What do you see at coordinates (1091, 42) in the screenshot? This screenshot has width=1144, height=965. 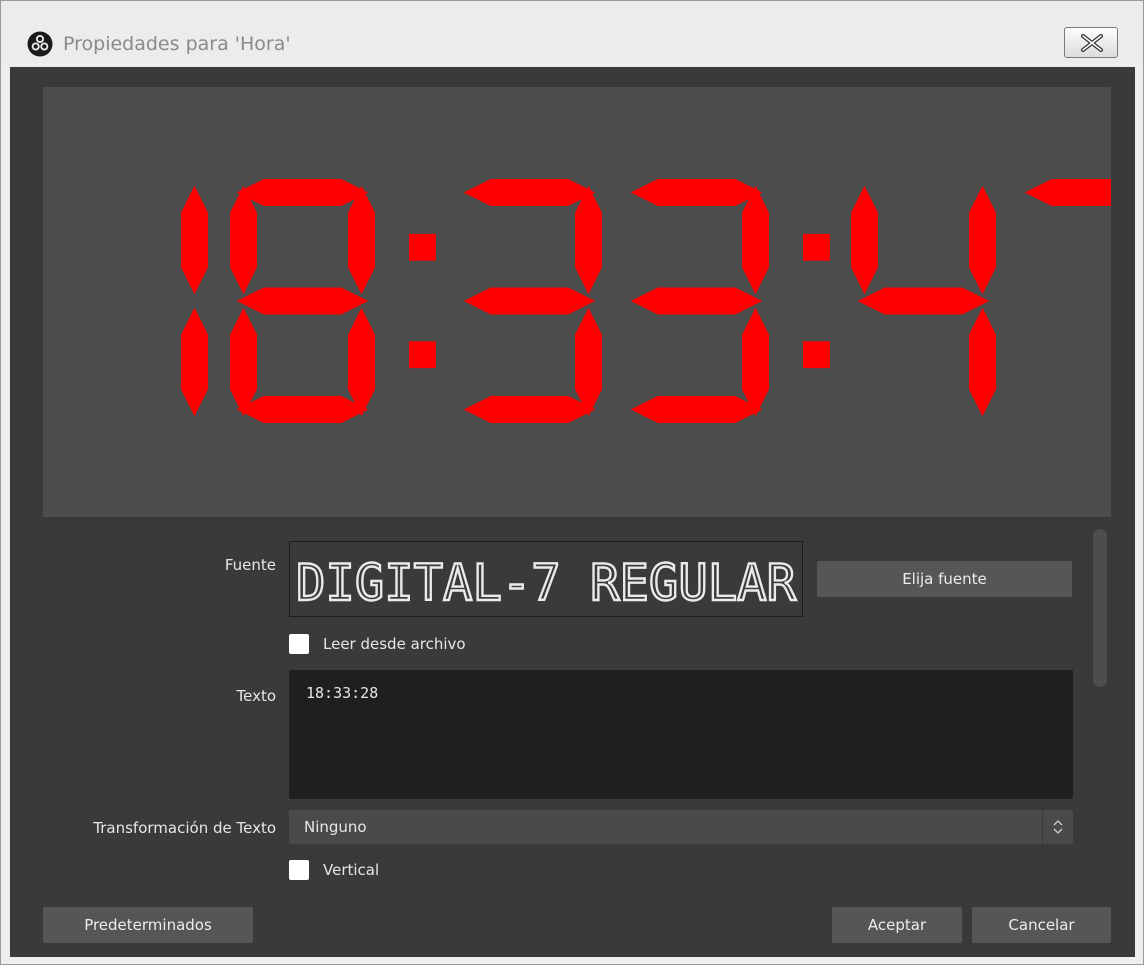 I see `close-button` at bounding box center [1091, 42].